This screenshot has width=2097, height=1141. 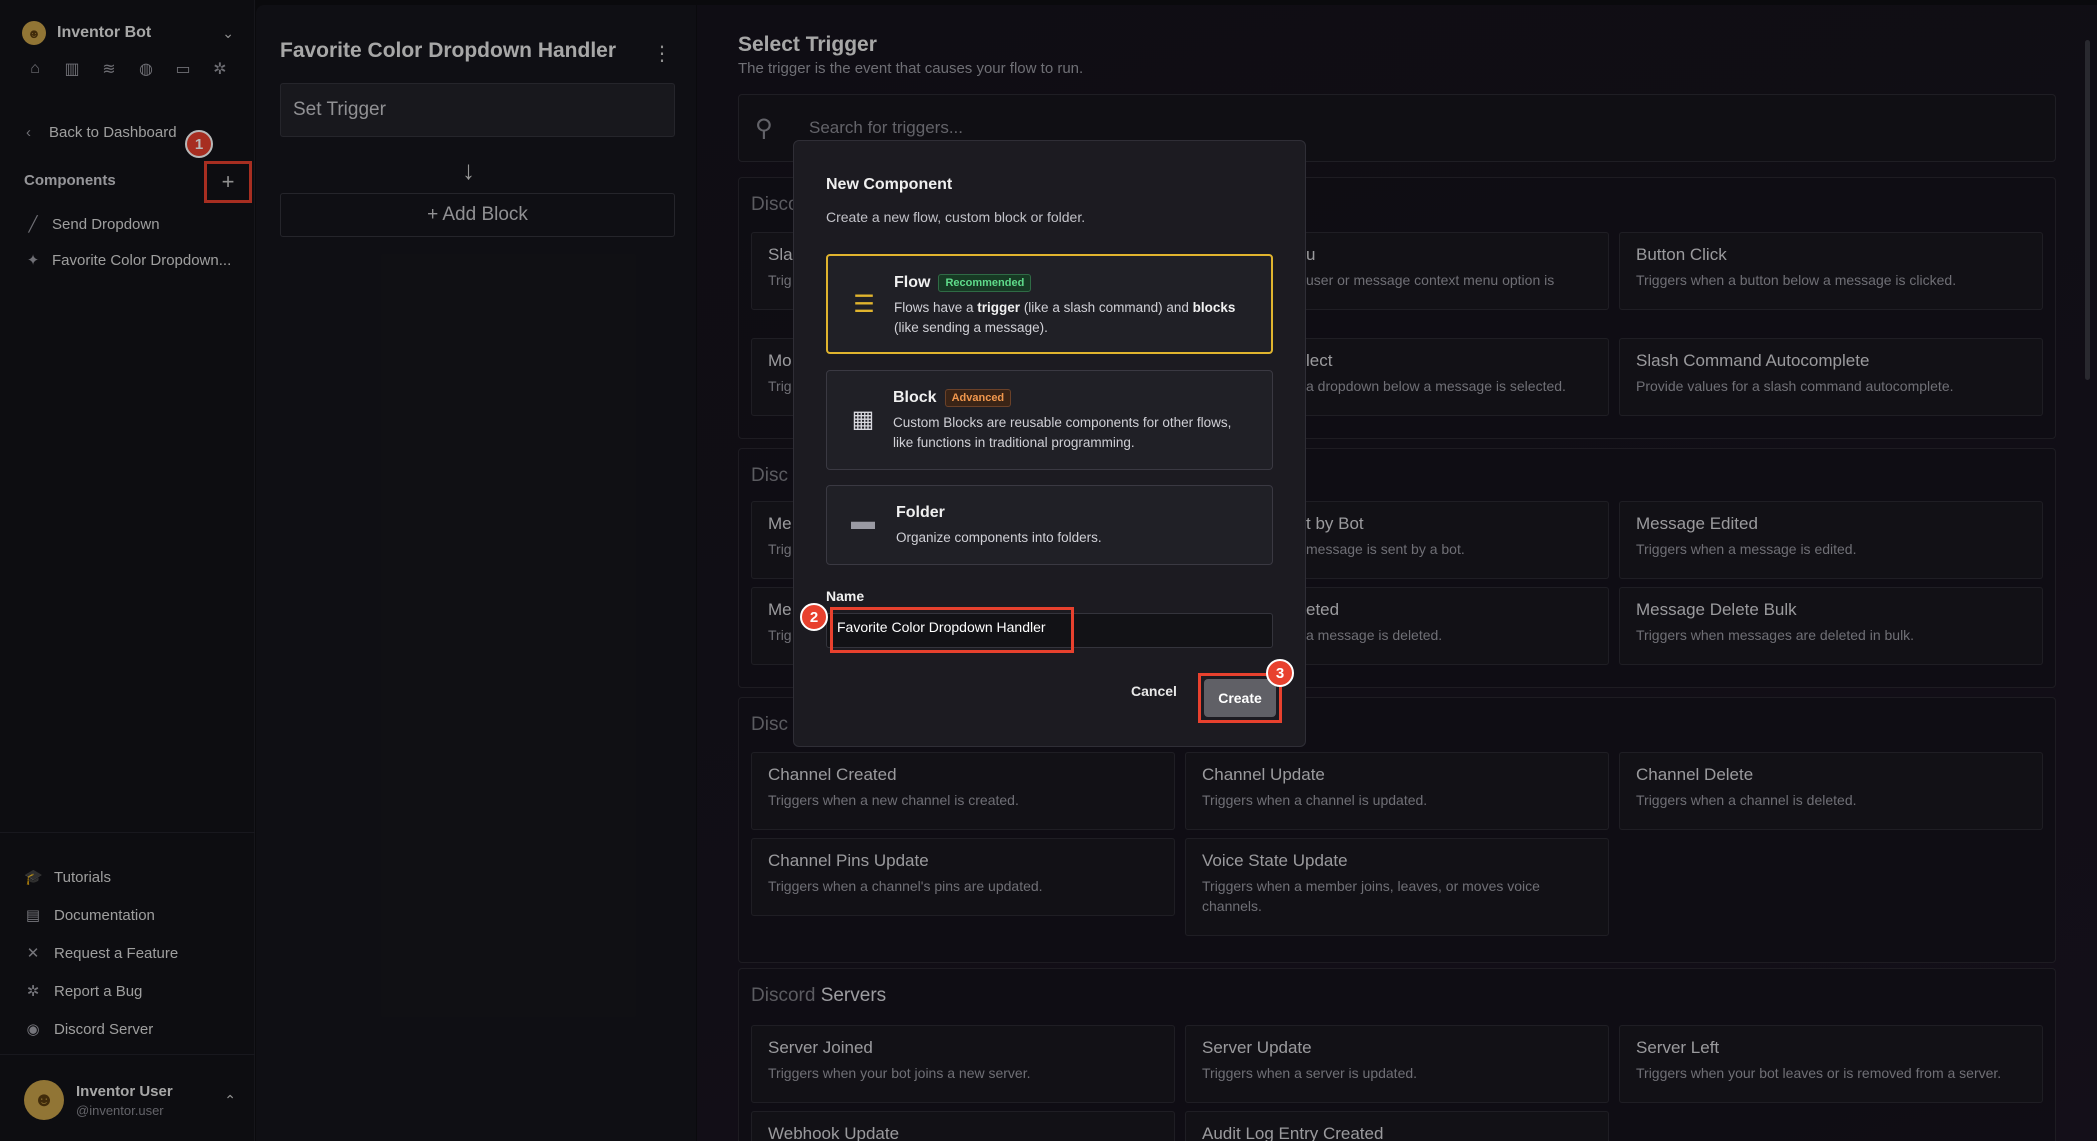 I want to click on option-title: Folder, so click(x=920, y=513).